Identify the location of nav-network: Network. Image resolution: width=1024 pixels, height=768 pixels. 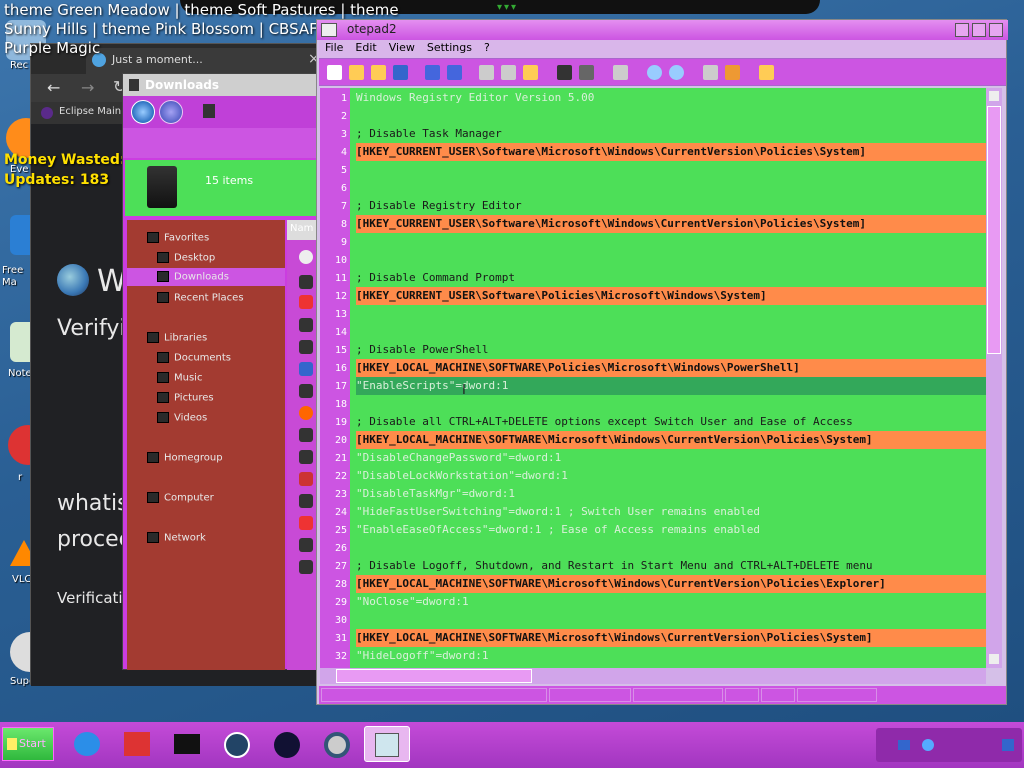
(176, 538).